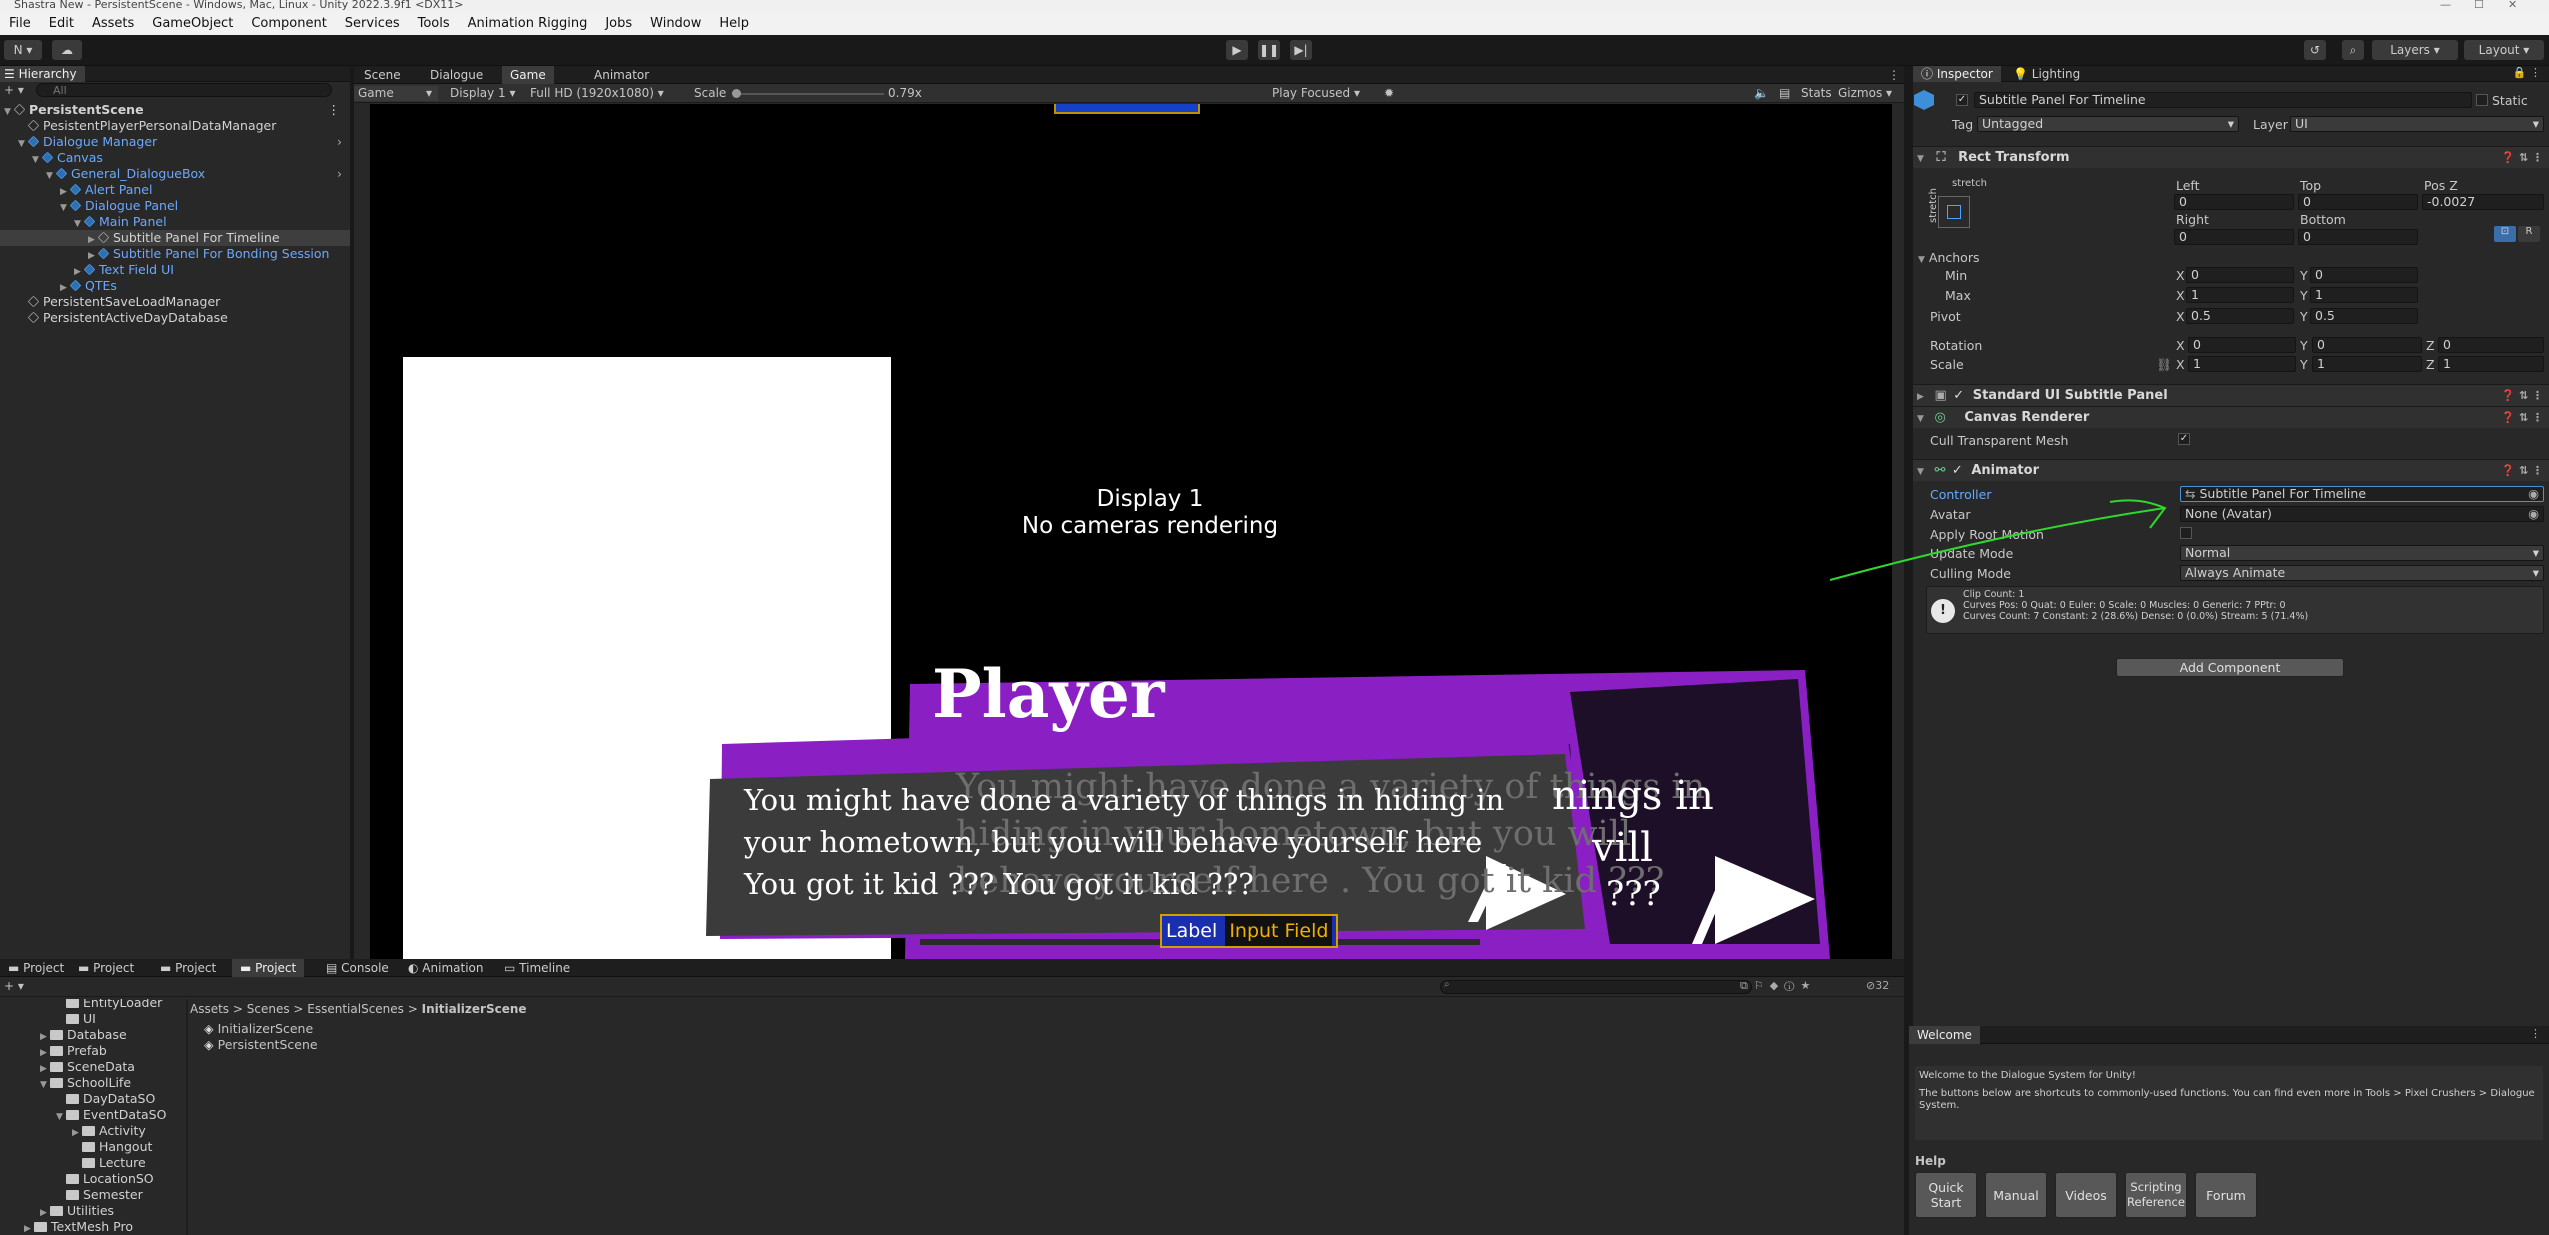 The width and height of the screenshot is (2549, 1235). I want to click on menu-jobs: Jobs, so click(618, 23).